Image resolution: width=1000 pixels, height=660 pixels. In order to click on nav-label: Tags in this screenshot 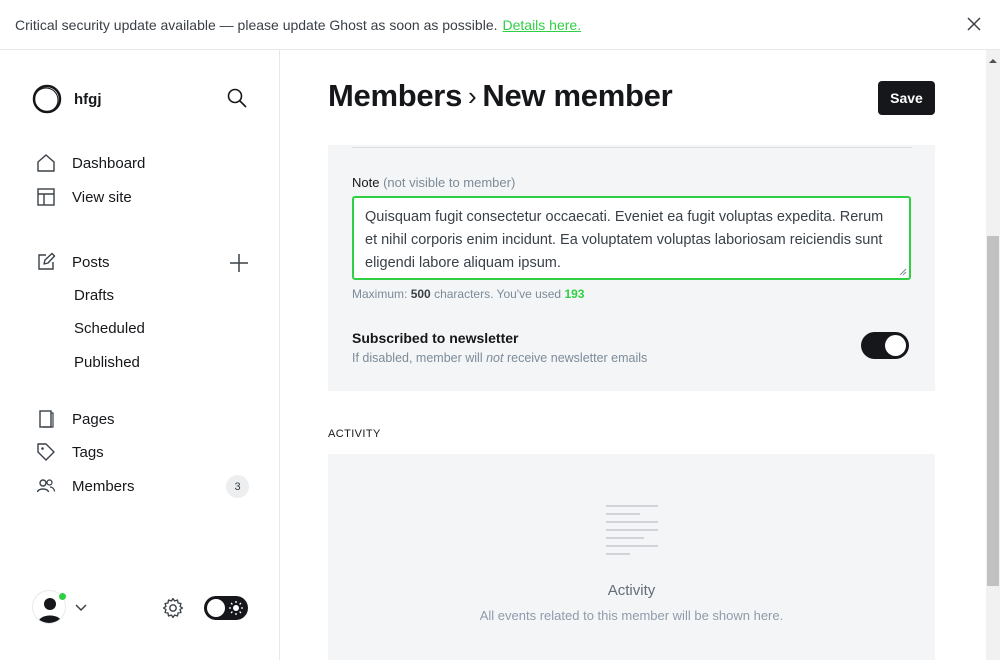, I will do `click(88, 452)`.